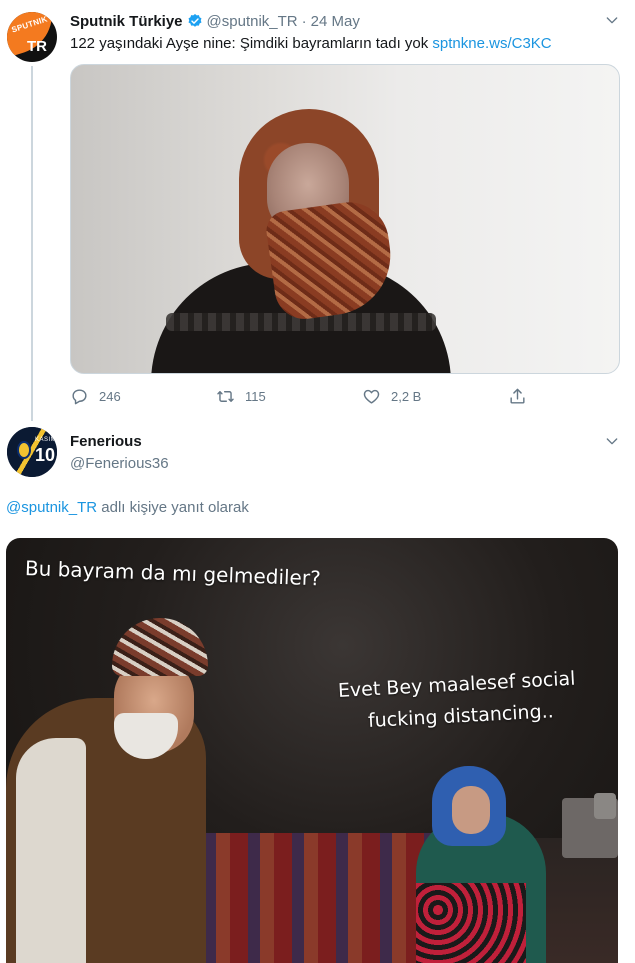  What do you see at coordinates (37, 46) in the screenshot?
I see `avatar-tr-text: TR` at bounding box center [37, 46].